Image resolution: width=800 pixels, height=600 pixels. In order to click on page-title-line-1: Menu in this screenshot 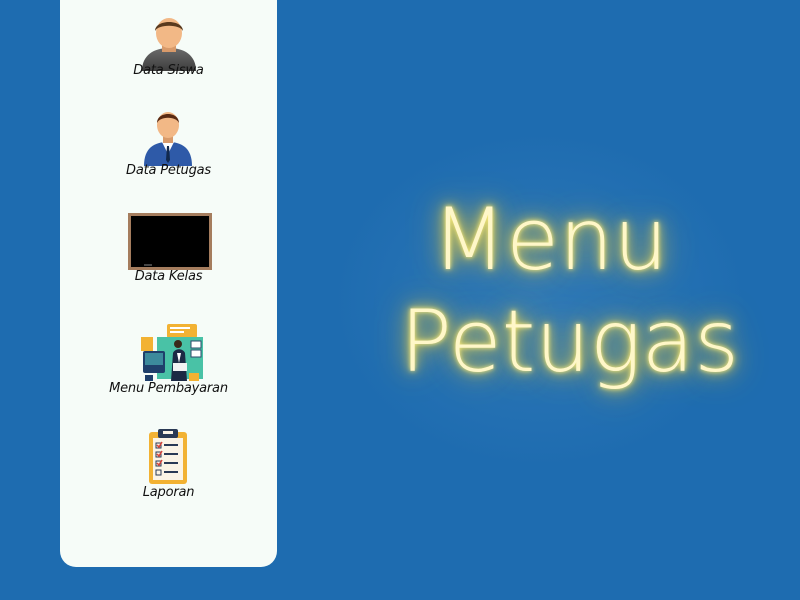, I will do `click(550, 240)`.